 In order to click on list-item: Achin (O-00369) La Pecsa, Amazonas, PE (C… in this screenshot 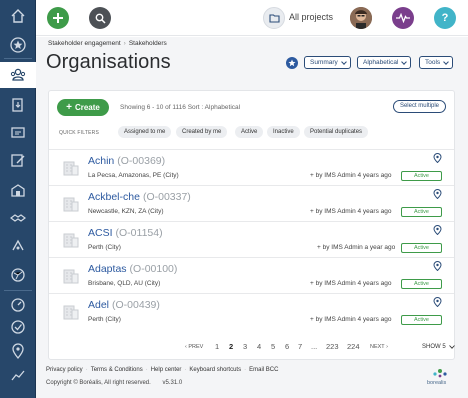, I will do `click(251, 167)`.